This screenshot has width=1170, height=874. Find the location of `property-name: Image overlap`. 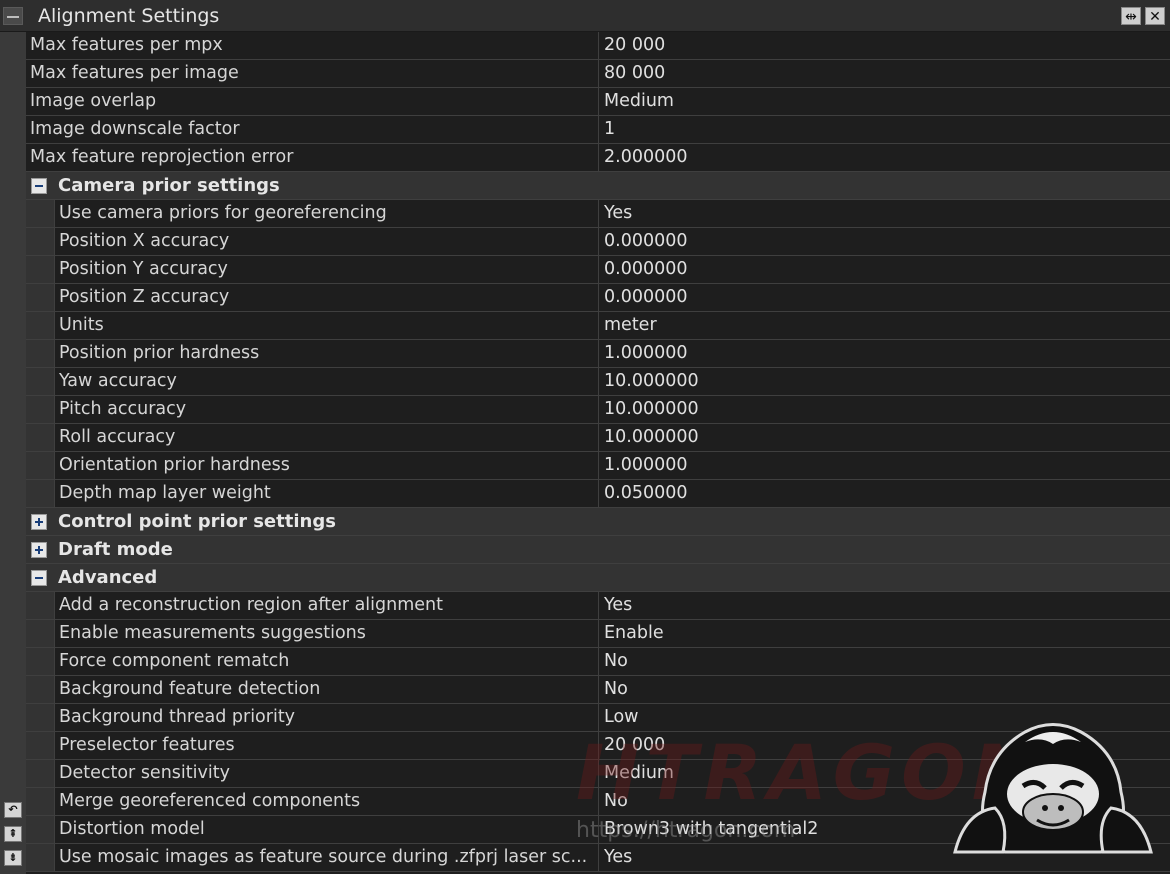

property-name: Image overlap is located at coordinates (312, 101).